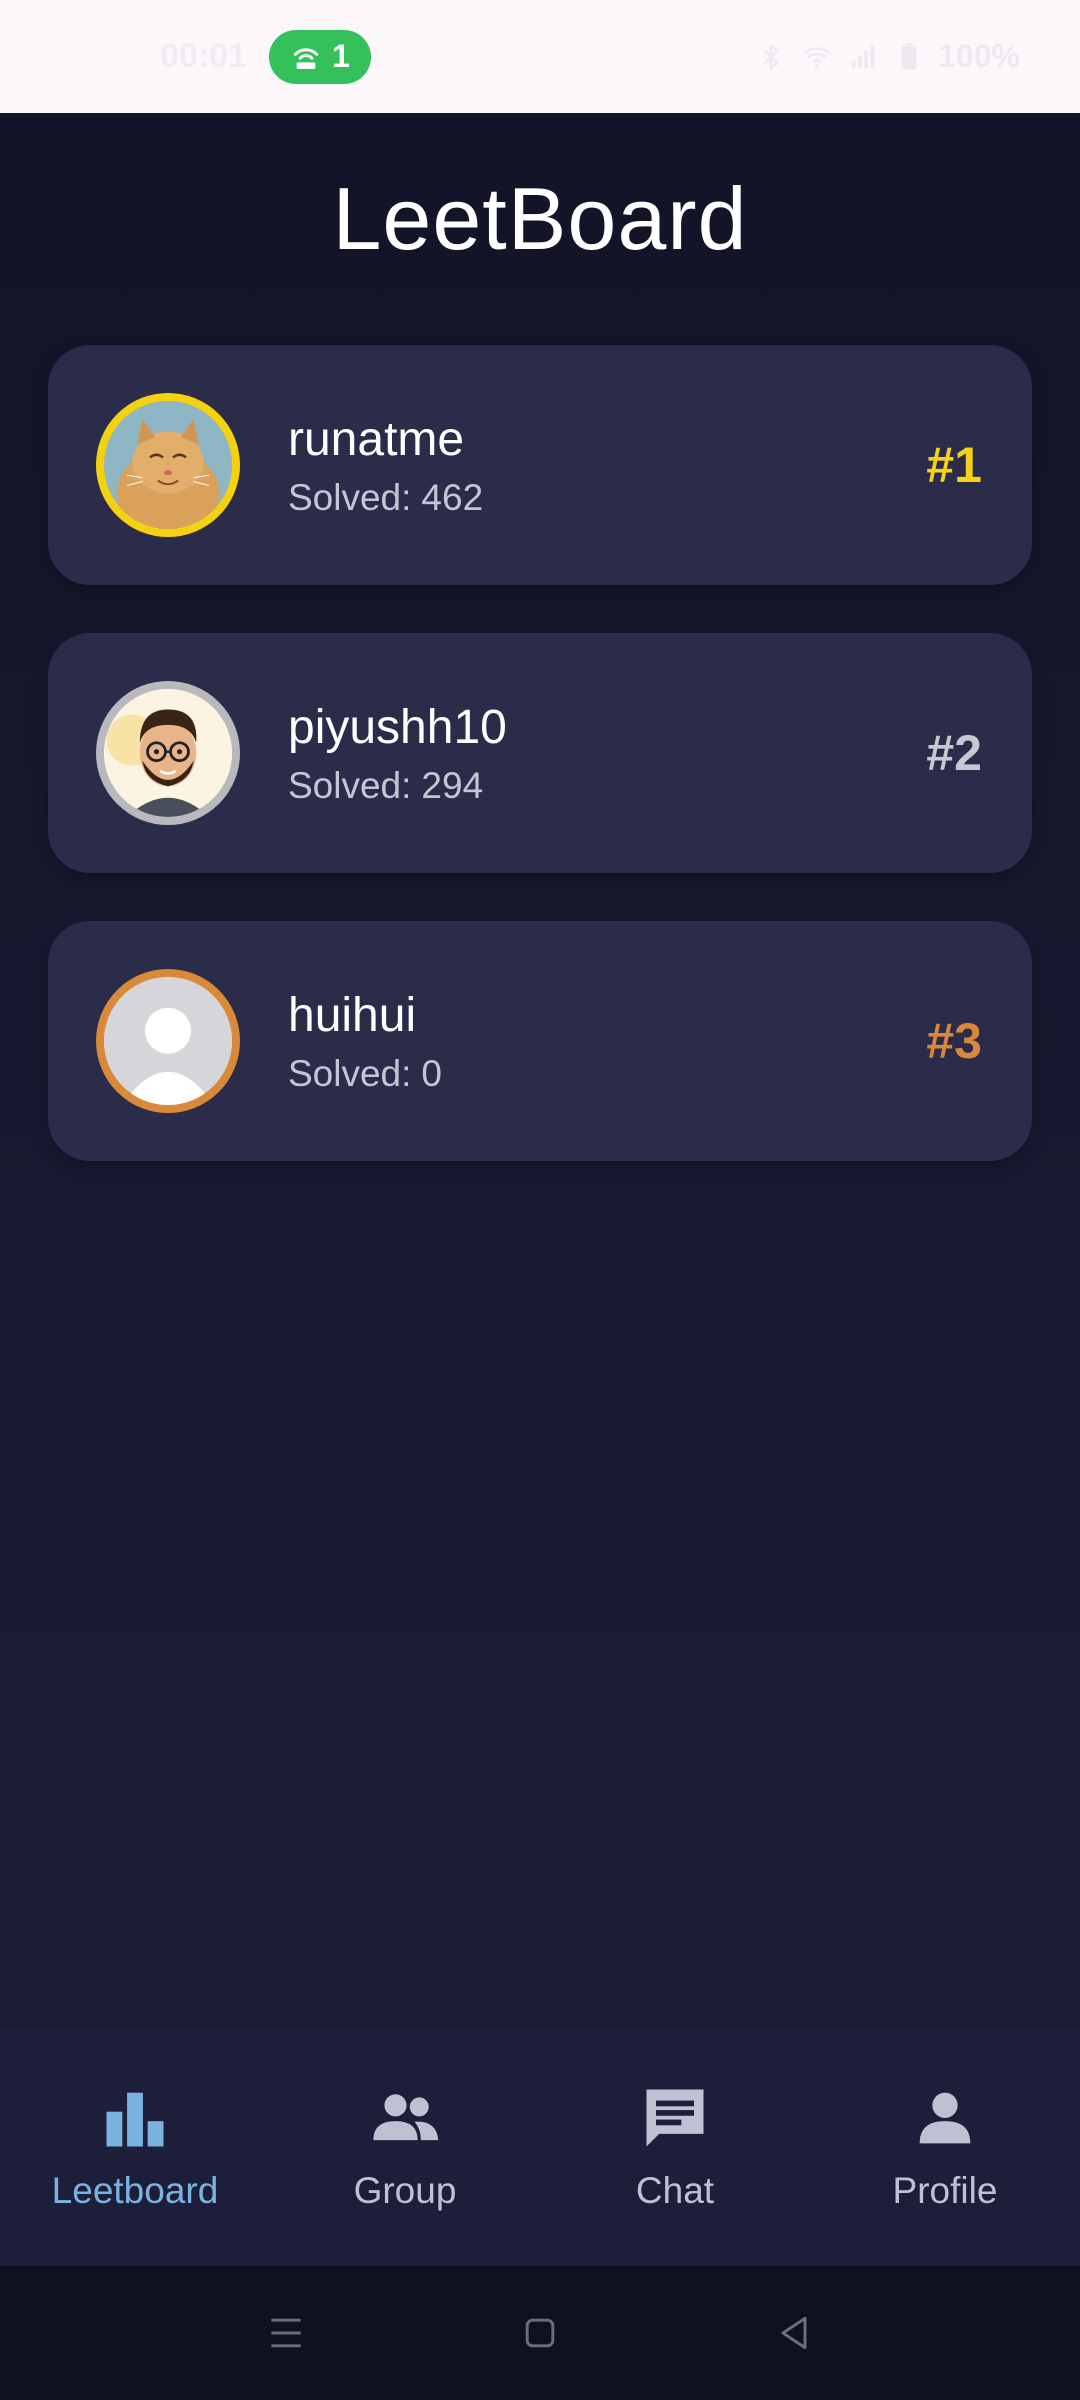  What do you see at coordinates (675, 2118) in the screenshot?
I see `chat-icon` at bounding box center [675, 2118].